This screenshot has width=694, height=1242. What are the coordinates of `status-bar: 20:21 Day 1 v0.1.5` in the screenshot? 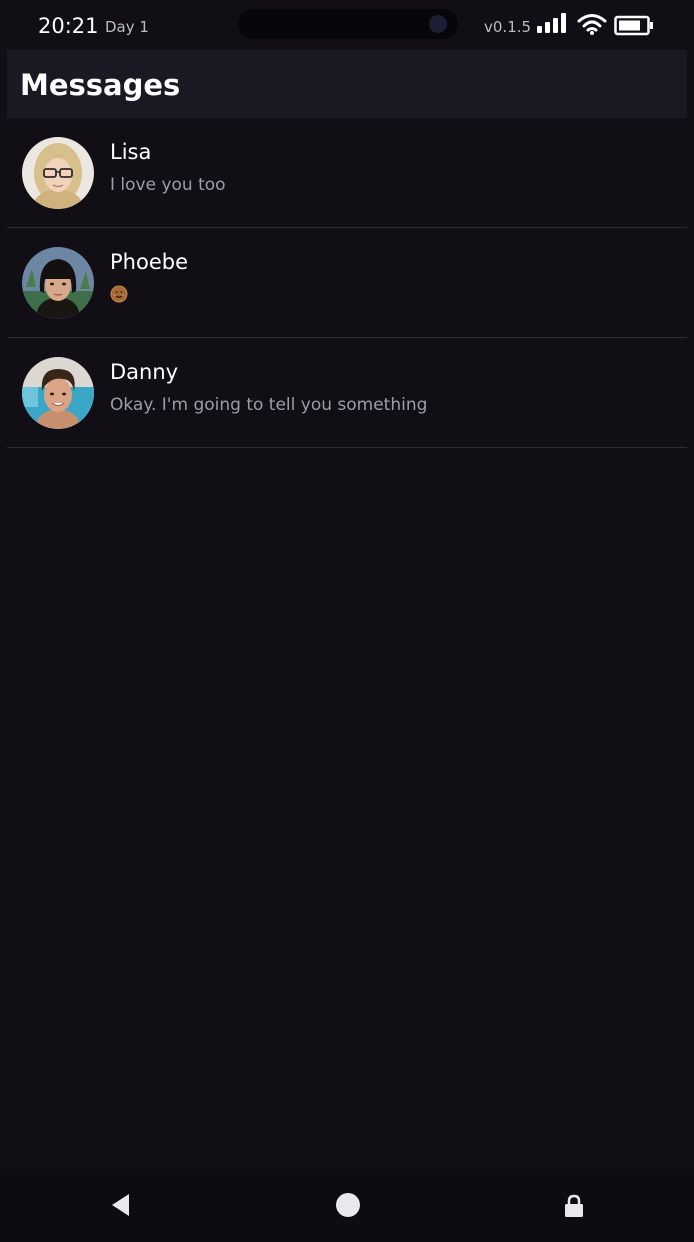 It's located at (347, 25).